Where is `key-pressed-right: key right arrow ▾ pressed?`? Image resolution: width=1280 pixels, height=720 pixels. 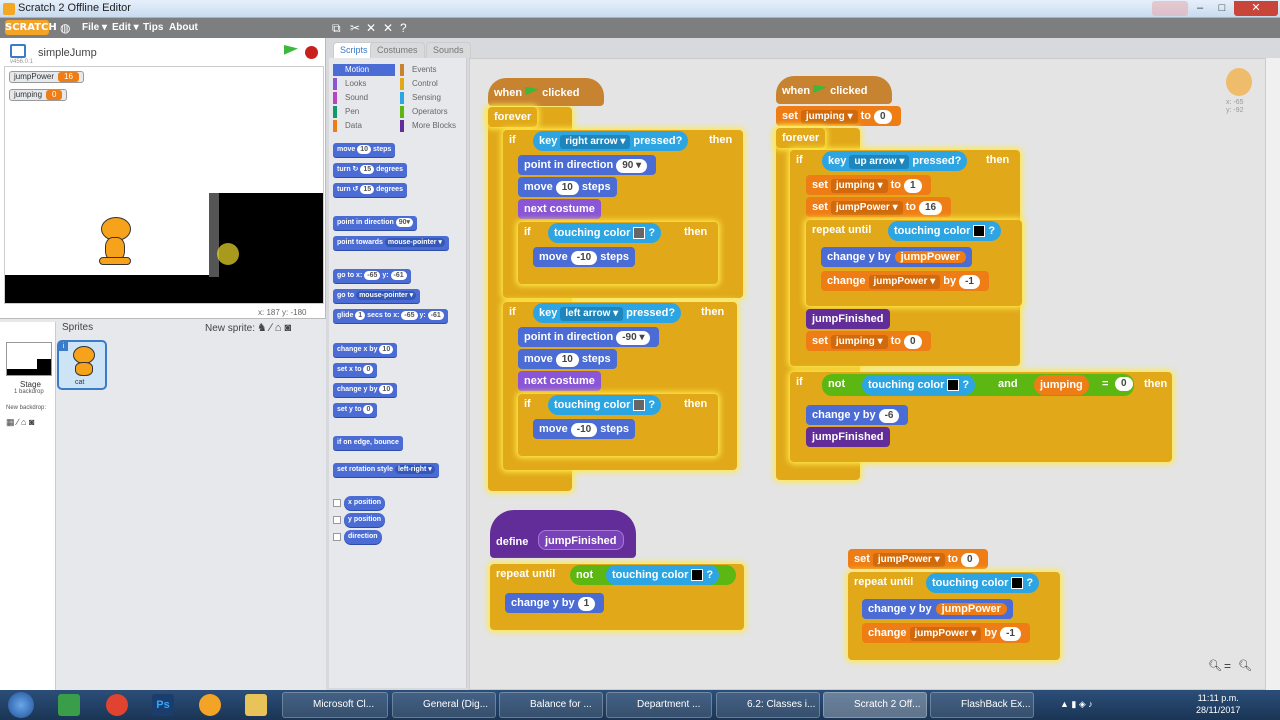
key-pressed-right: key right arrow ▾ pressed? is located at coordinates (611, 141).